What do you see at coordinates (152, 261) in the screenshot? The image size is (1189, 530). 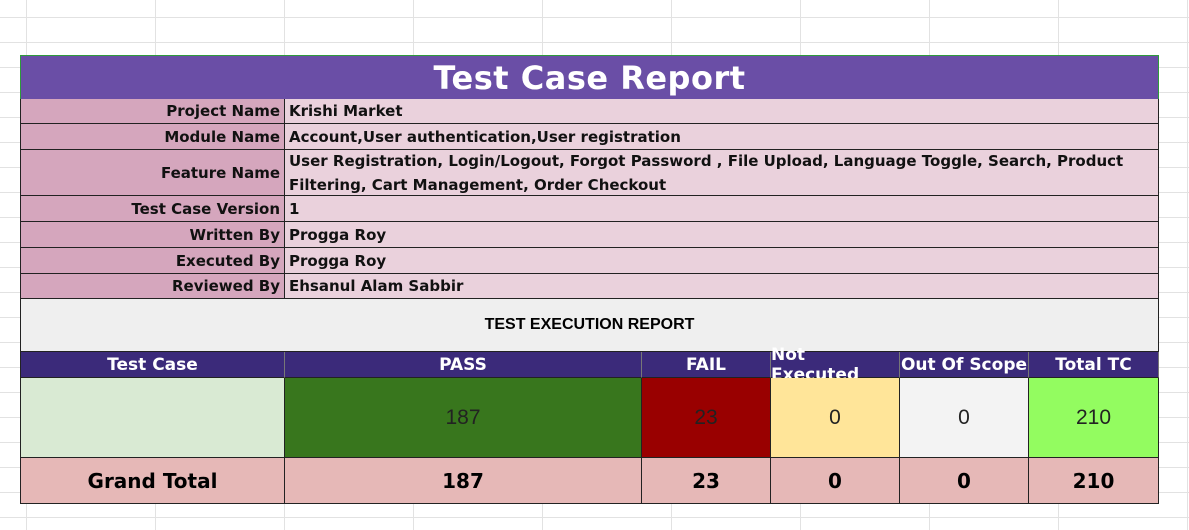 I see `executed-by-label: Executed By` at bounding box center [152, 261].